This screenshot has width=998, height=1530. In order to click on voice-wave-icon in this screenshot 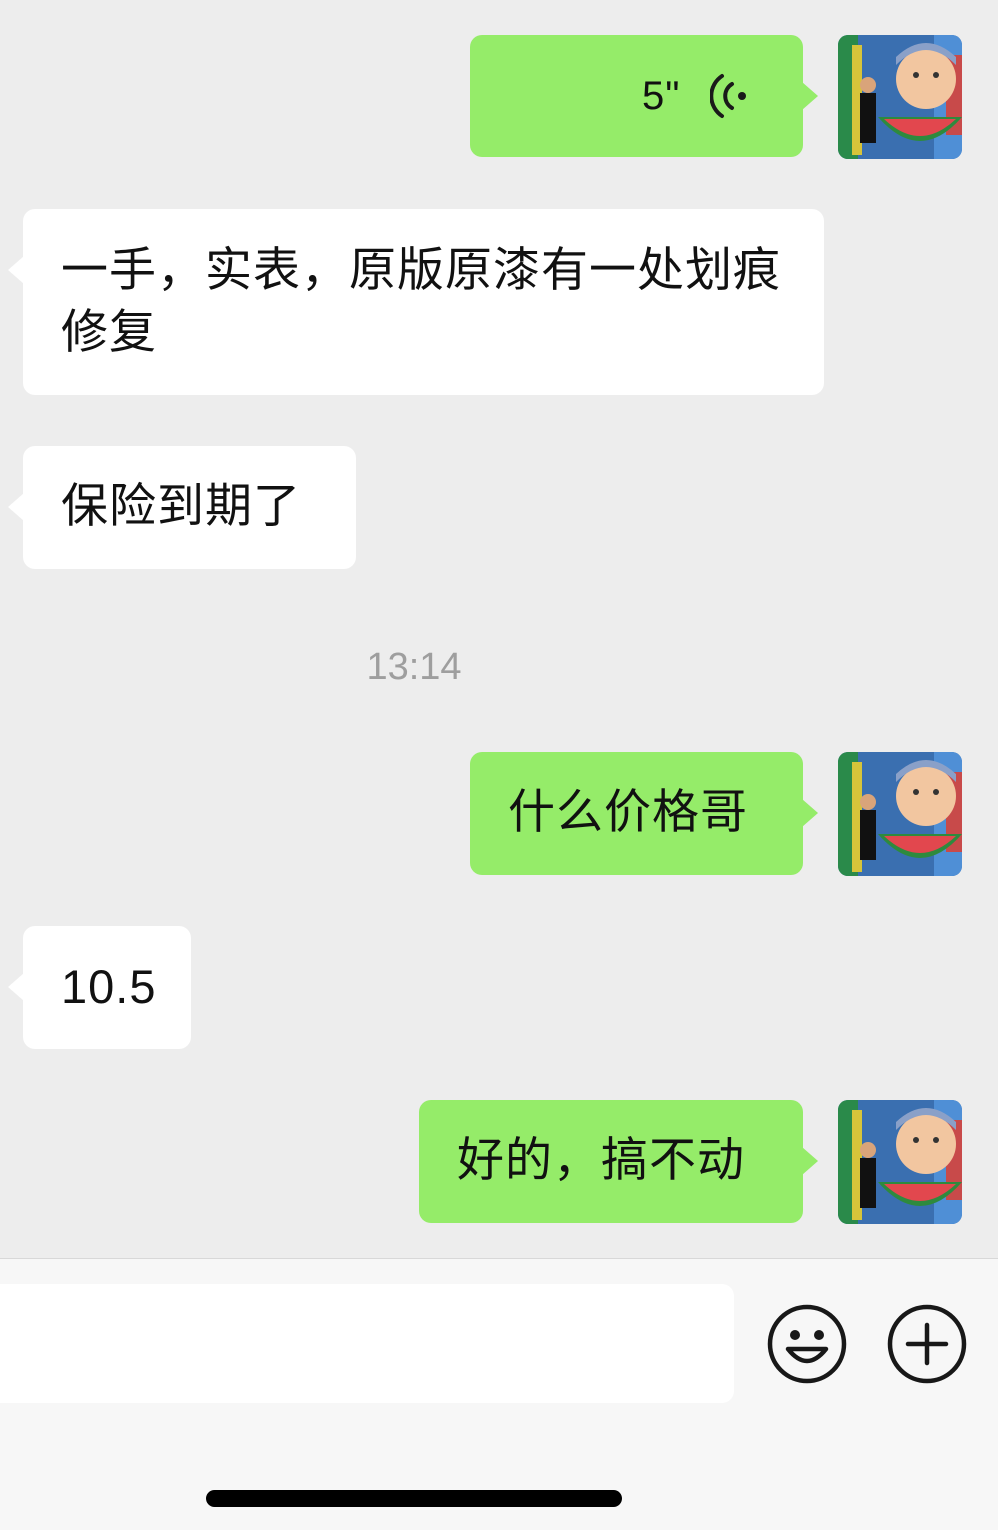, I will do `click(729, 104)`.